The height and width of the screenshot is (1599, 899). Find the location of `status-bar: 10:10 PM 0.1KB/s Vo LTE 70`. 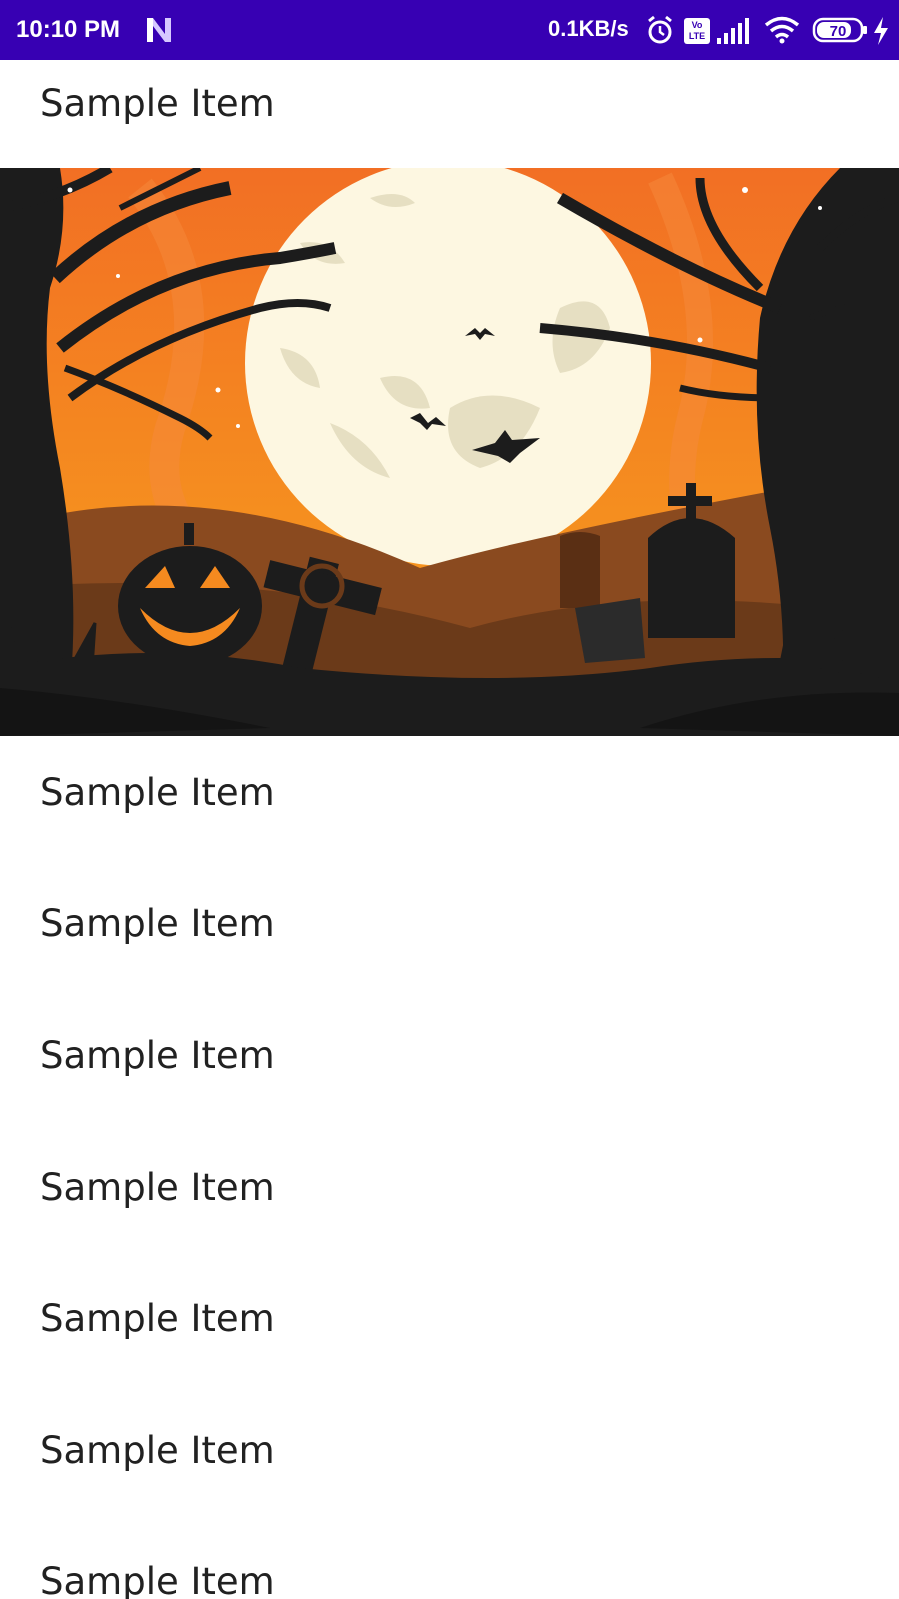

status-bar: 10:10 PM 0.1KB/s Vo LTE 70 is located at coordinates (449, 30).